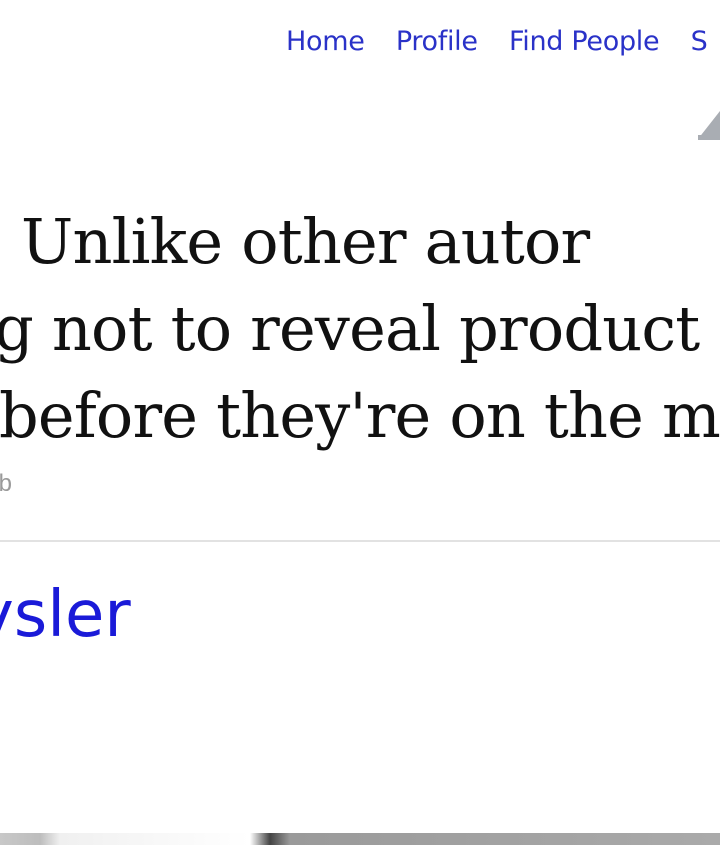 The image size is (720, 845). I want to click on tweet-line-3: before they're on the m, so click(360, 415).